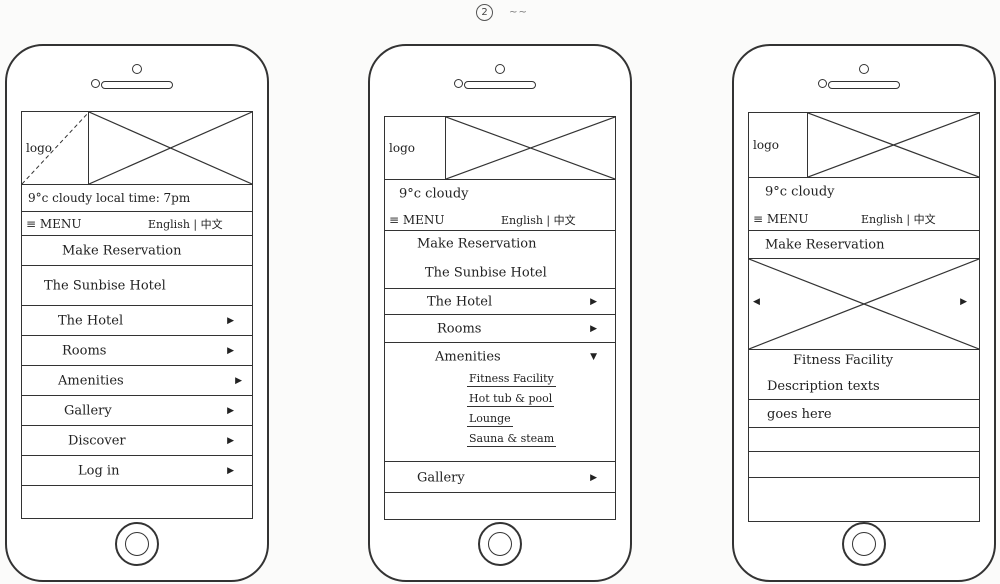 Image resolution: width=1000 pixels, height=584 pixels. I want to click on nav-label: Log in, so click(99, 470).